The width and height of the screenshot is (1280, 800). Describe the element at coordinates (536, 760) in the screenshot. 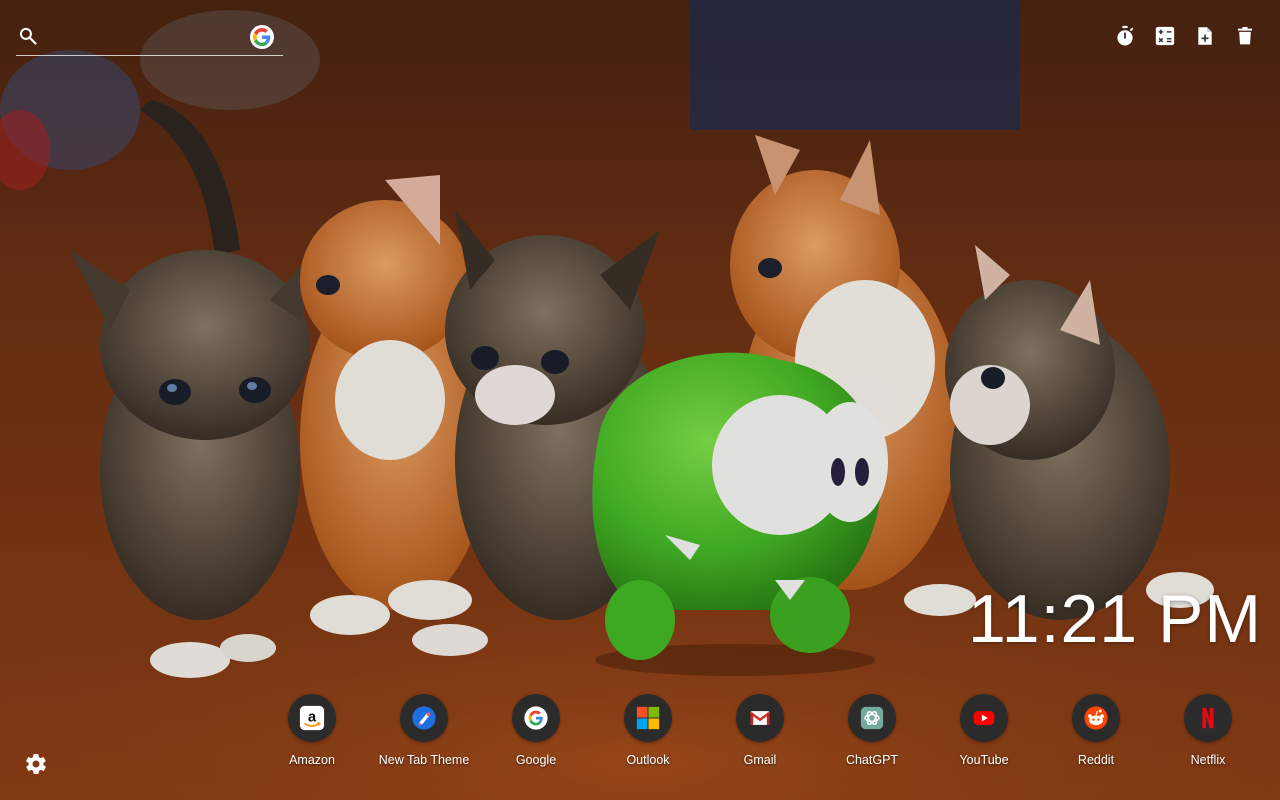

I see `shortcut-label: Google` at that location.